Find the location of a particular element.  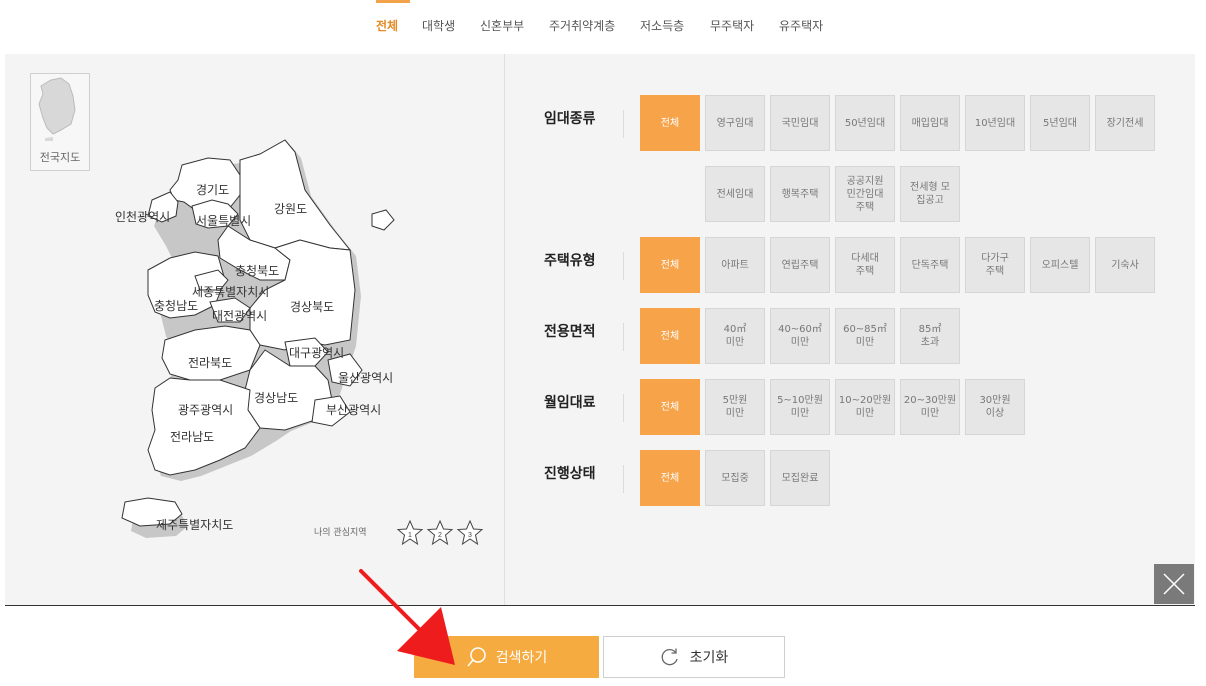

rental-type-10year: 10년임대 is located at coordinates (995, 123).